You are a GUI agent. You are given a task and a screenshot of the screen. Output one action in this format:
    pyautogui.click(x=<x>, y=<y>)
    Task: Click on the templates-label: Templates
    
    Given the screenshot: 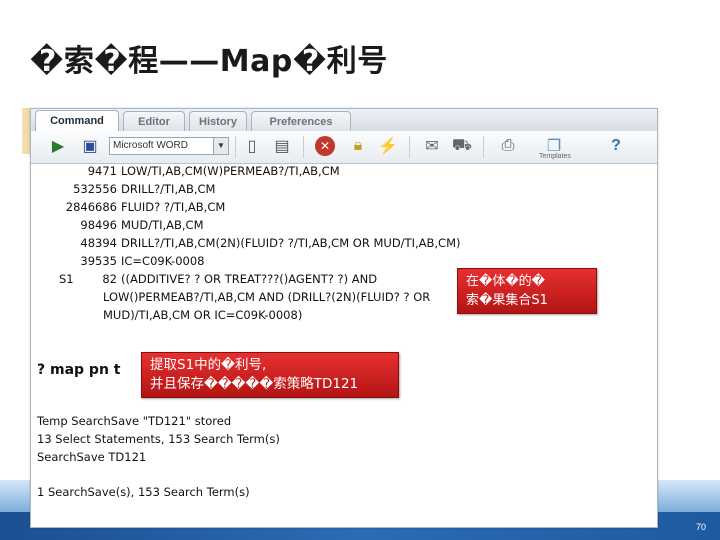 What is the action you would take?
    pyautogui.click(x=555, y=156)
    